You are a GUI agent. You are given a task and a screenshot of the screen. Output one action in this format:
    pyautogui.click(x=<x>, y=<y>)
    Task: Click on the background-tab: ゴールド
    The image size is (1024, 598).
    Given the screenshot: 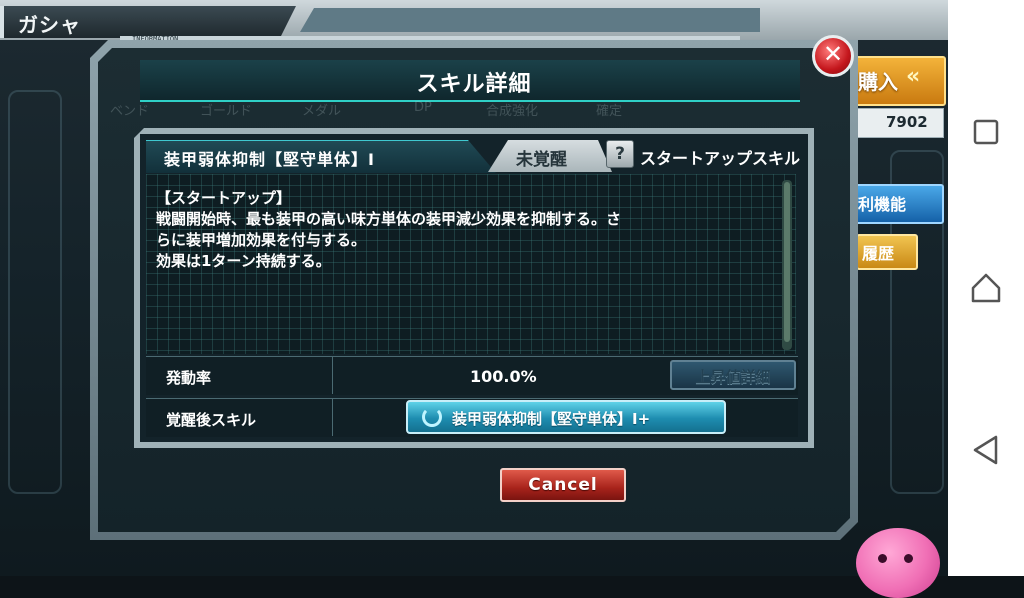 What is the action you would take?
    pyautogui.click(x=226, y=111)
    